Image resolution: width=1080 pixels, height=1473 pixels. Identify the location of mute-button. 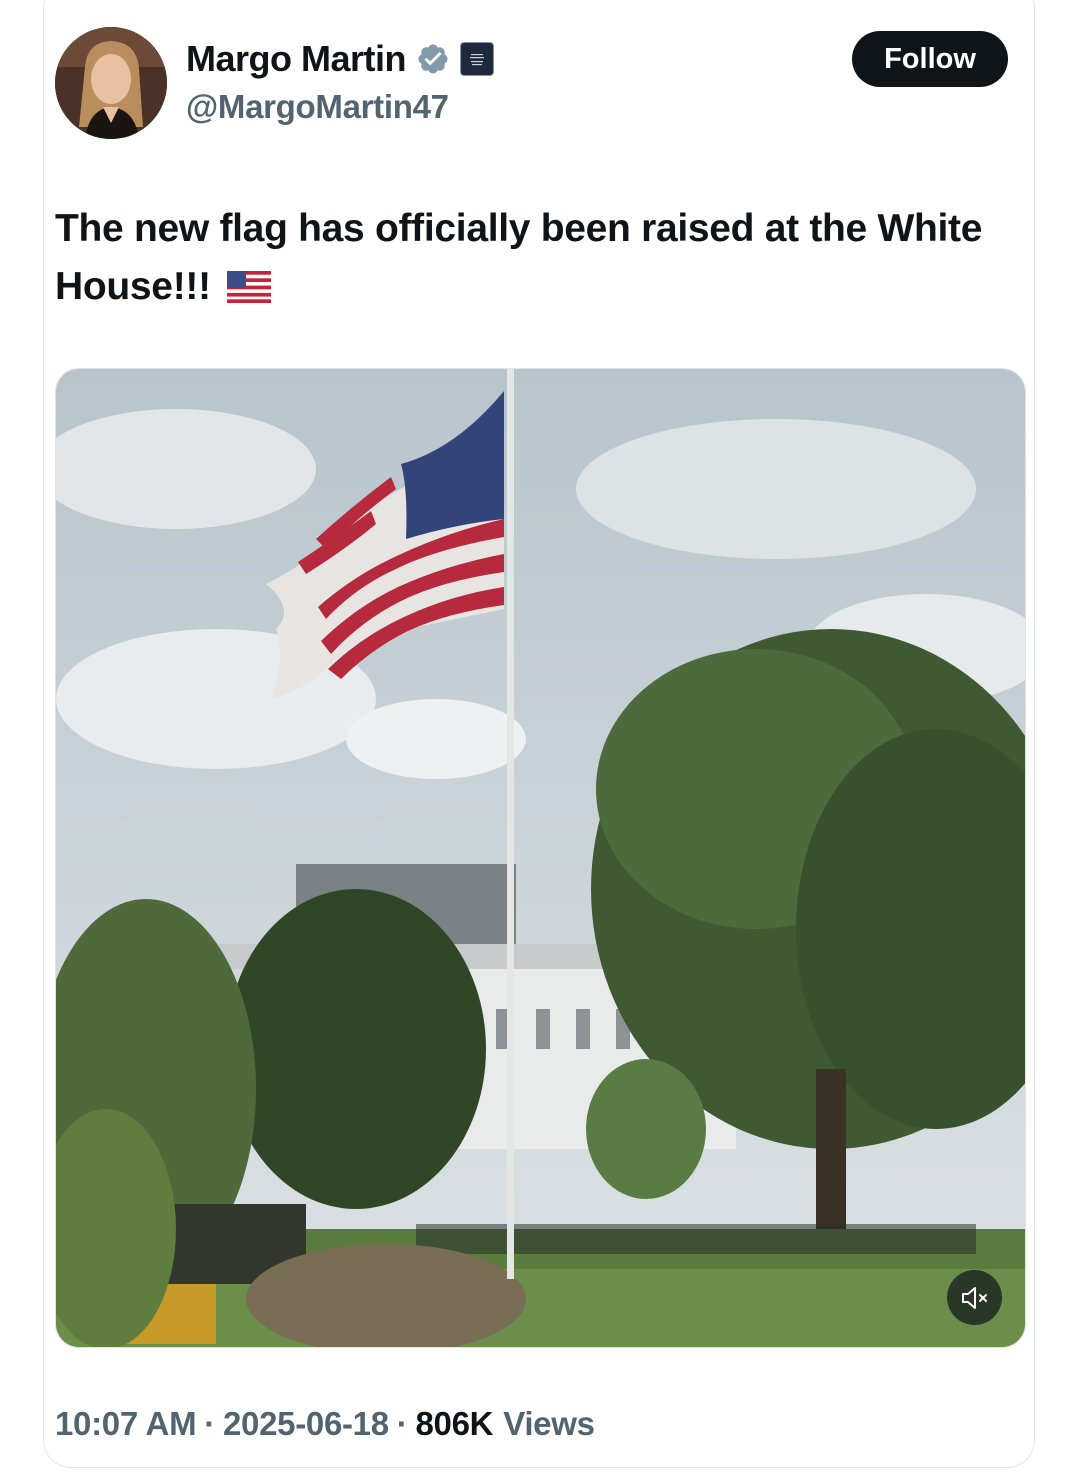
(974, 1297).